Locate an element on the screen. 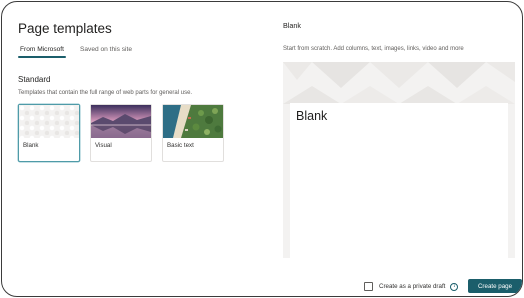  aerial-coast-thumbnail is located at coordinates (193, 121).